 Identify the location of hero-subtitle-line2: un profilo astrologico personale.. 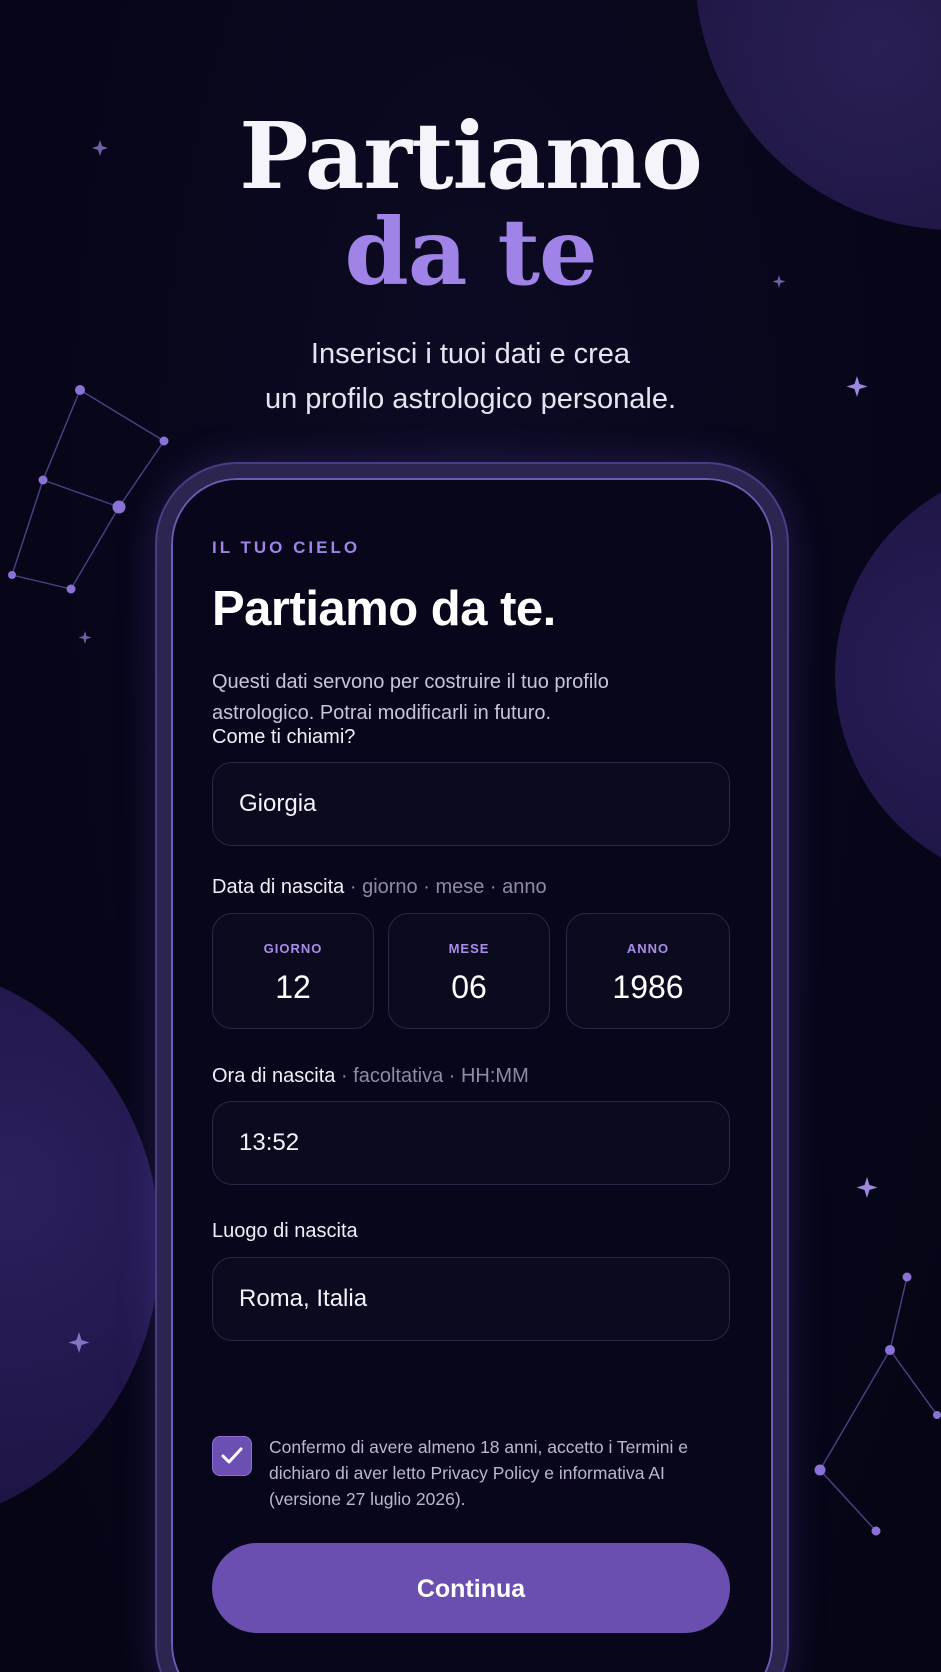
(470, 399).